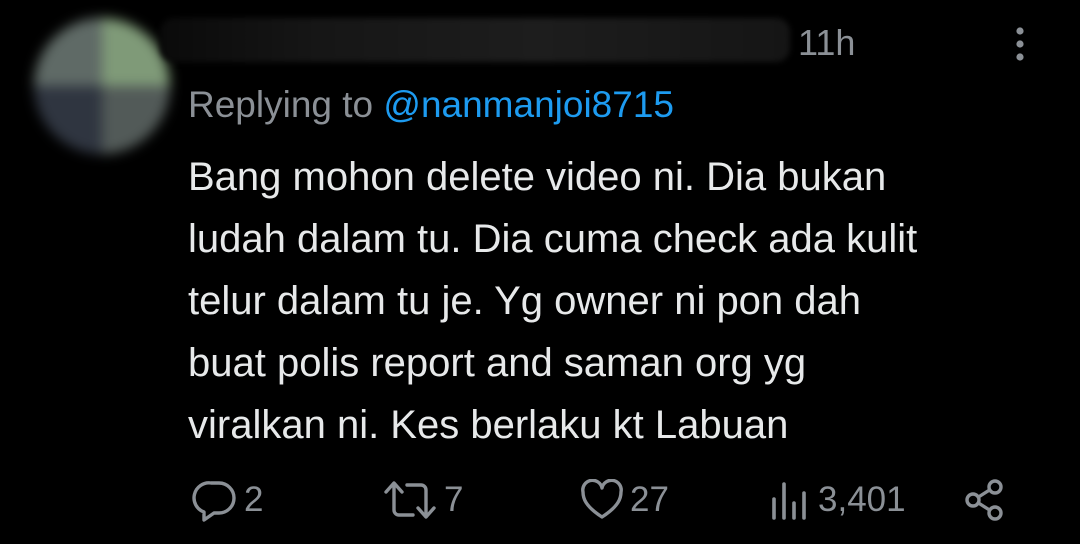 This screenshot has width=1080, height=544. Describe the element at coordinates (1020, 44) in the screenshot. I see `more-vertical-icon` at that location.